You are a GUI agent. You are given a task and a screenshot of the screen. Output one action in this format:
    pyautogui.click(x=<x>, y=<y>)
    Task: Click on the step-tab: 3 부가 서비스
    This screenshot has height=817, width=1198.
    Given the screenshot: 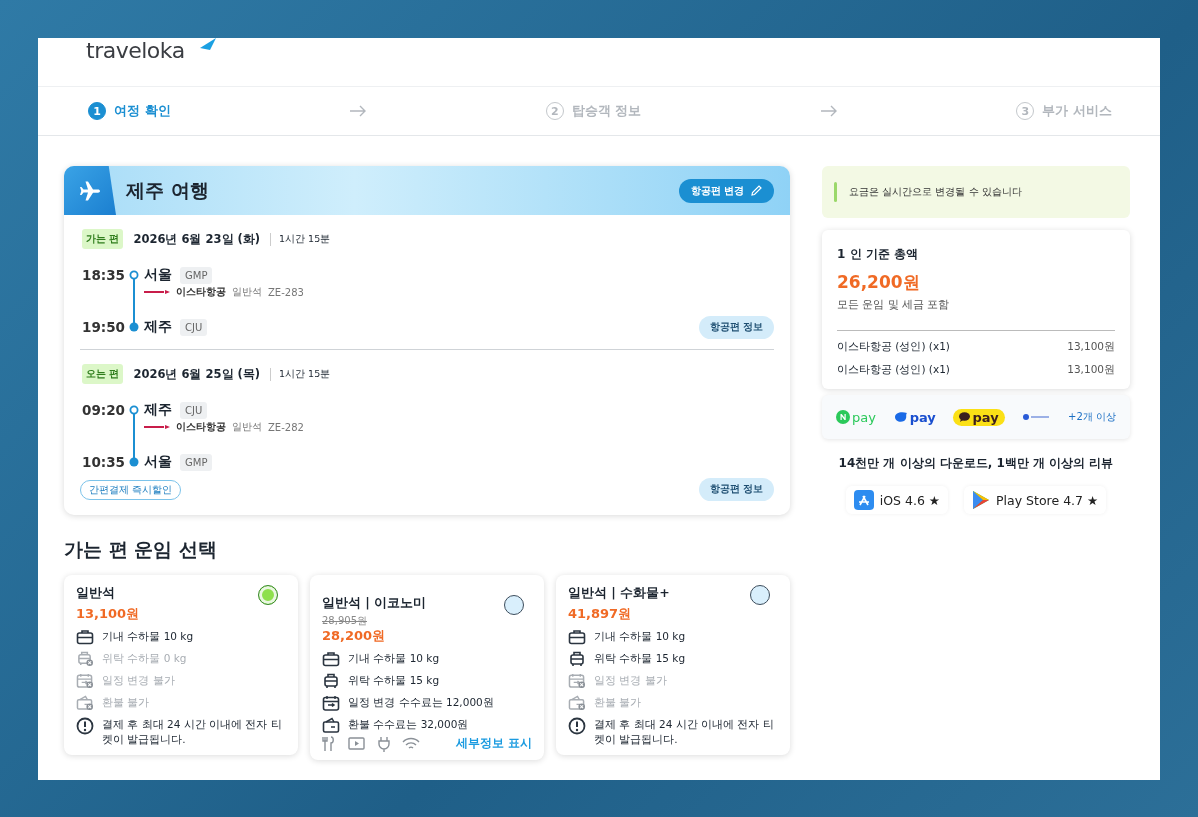 What is the action you would take?
    pyautogui.click(x=1064, y=111)
    